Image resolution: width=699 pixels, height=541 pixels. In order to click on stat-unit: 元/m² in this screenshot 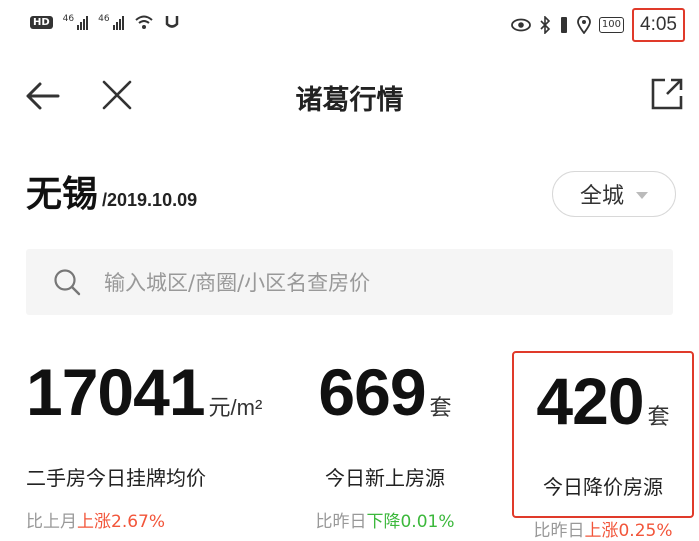, I will do `click(235, 407)`.